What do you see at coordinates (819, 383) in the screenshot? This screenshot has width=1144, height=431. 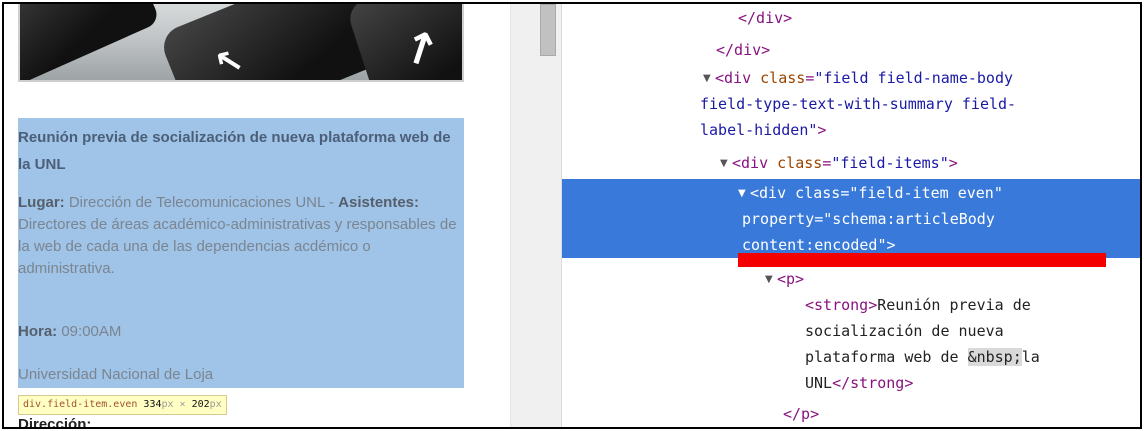 I see `text-node: UNL` at bounding box center [819, 383].